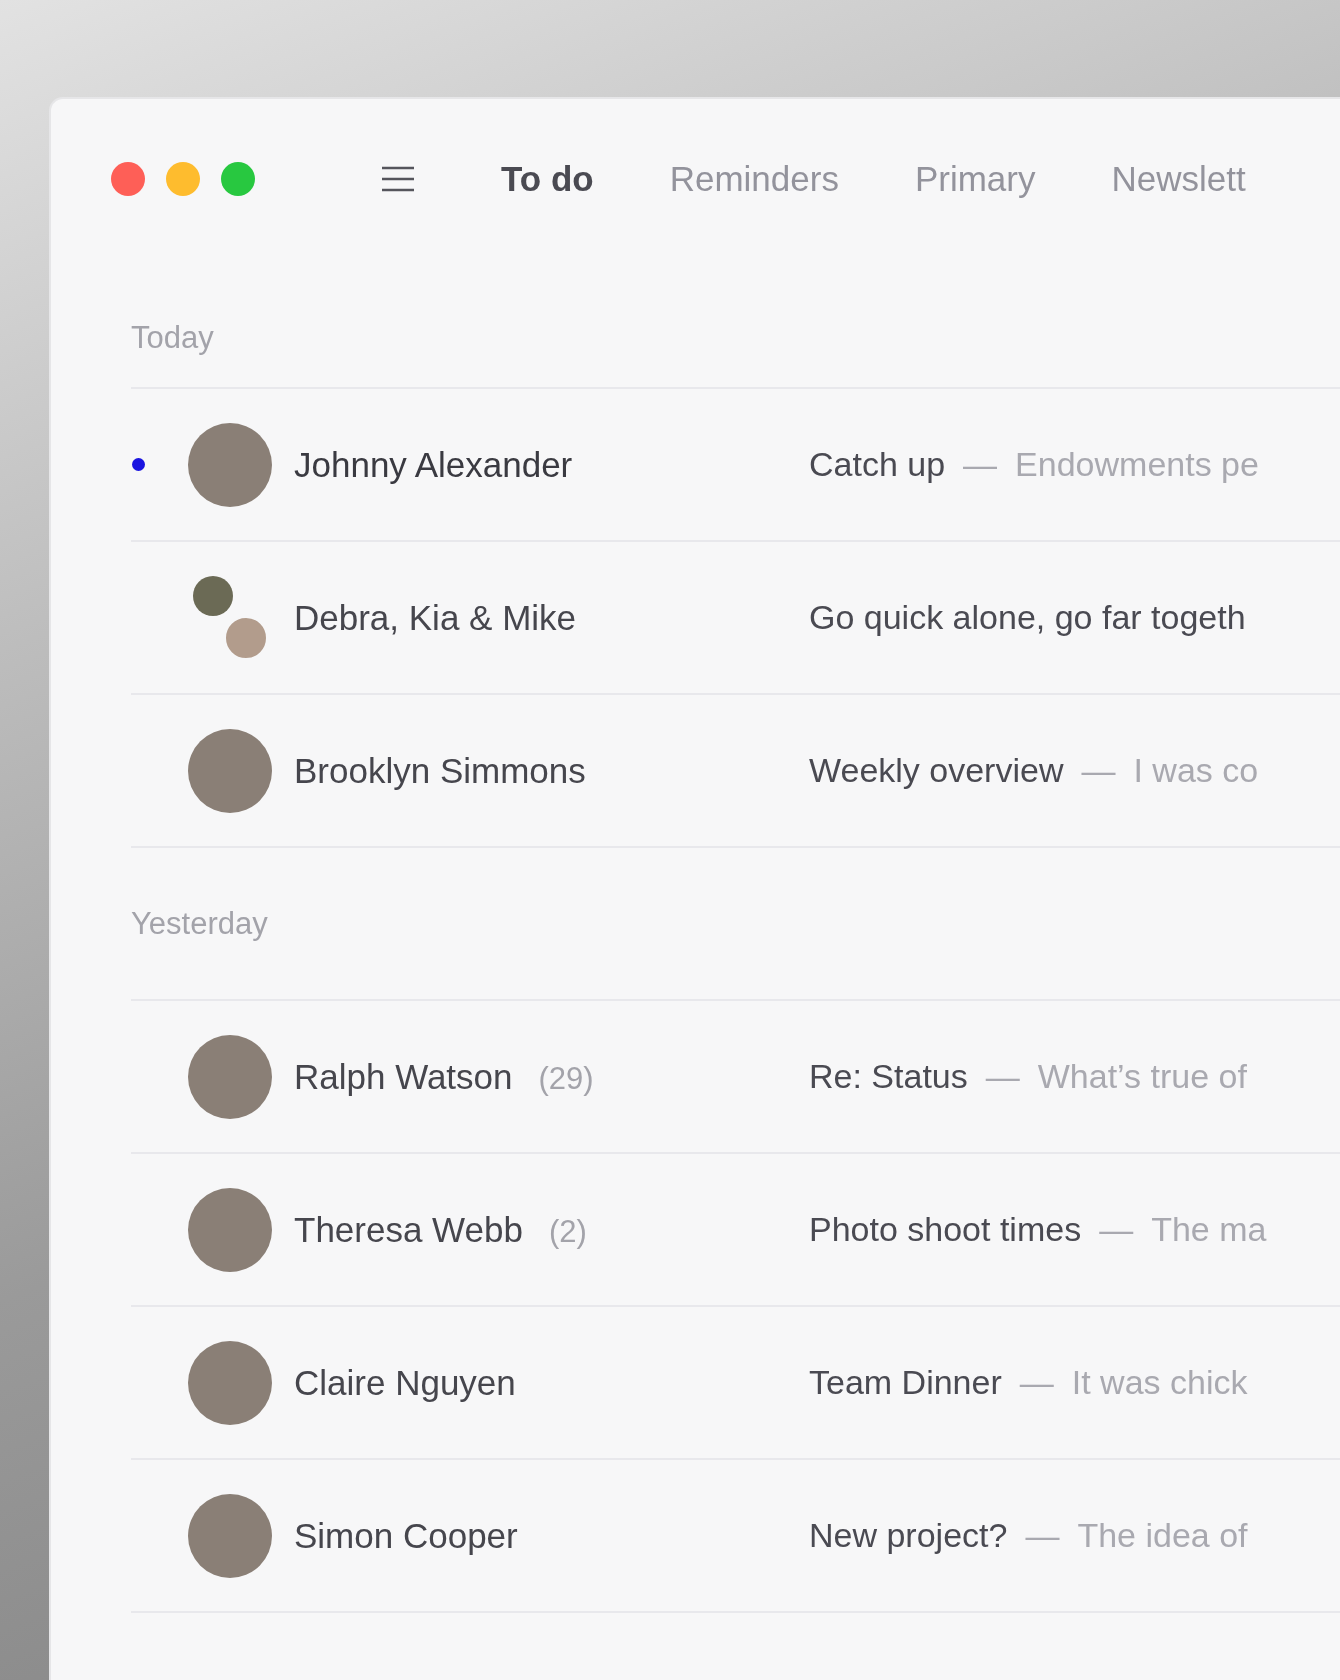  What do you see at coordinates (754, 179) in the screenshot?
I see `tab: Reminders` at bounding box center [754, 179].